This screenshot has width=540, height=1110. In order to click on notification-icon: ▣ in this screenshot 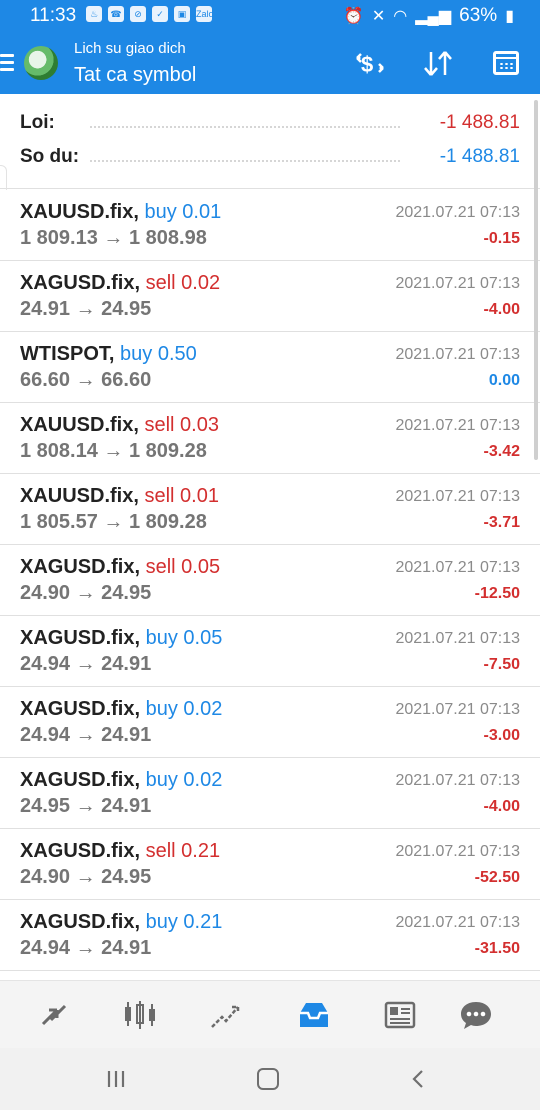, I will do `click(182, 14)`.